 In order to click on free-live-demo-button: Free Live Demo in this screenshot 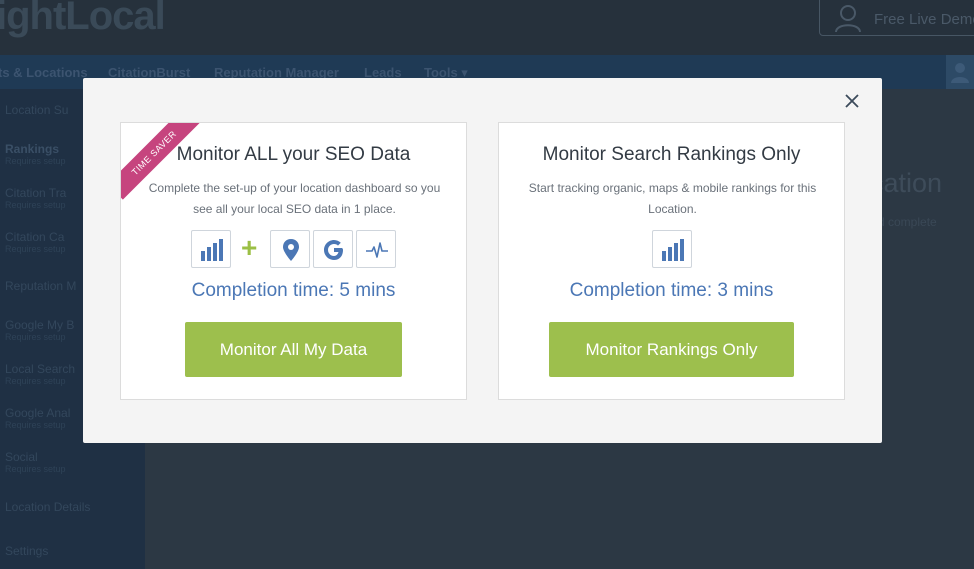, I will do `click(896, 18)`.